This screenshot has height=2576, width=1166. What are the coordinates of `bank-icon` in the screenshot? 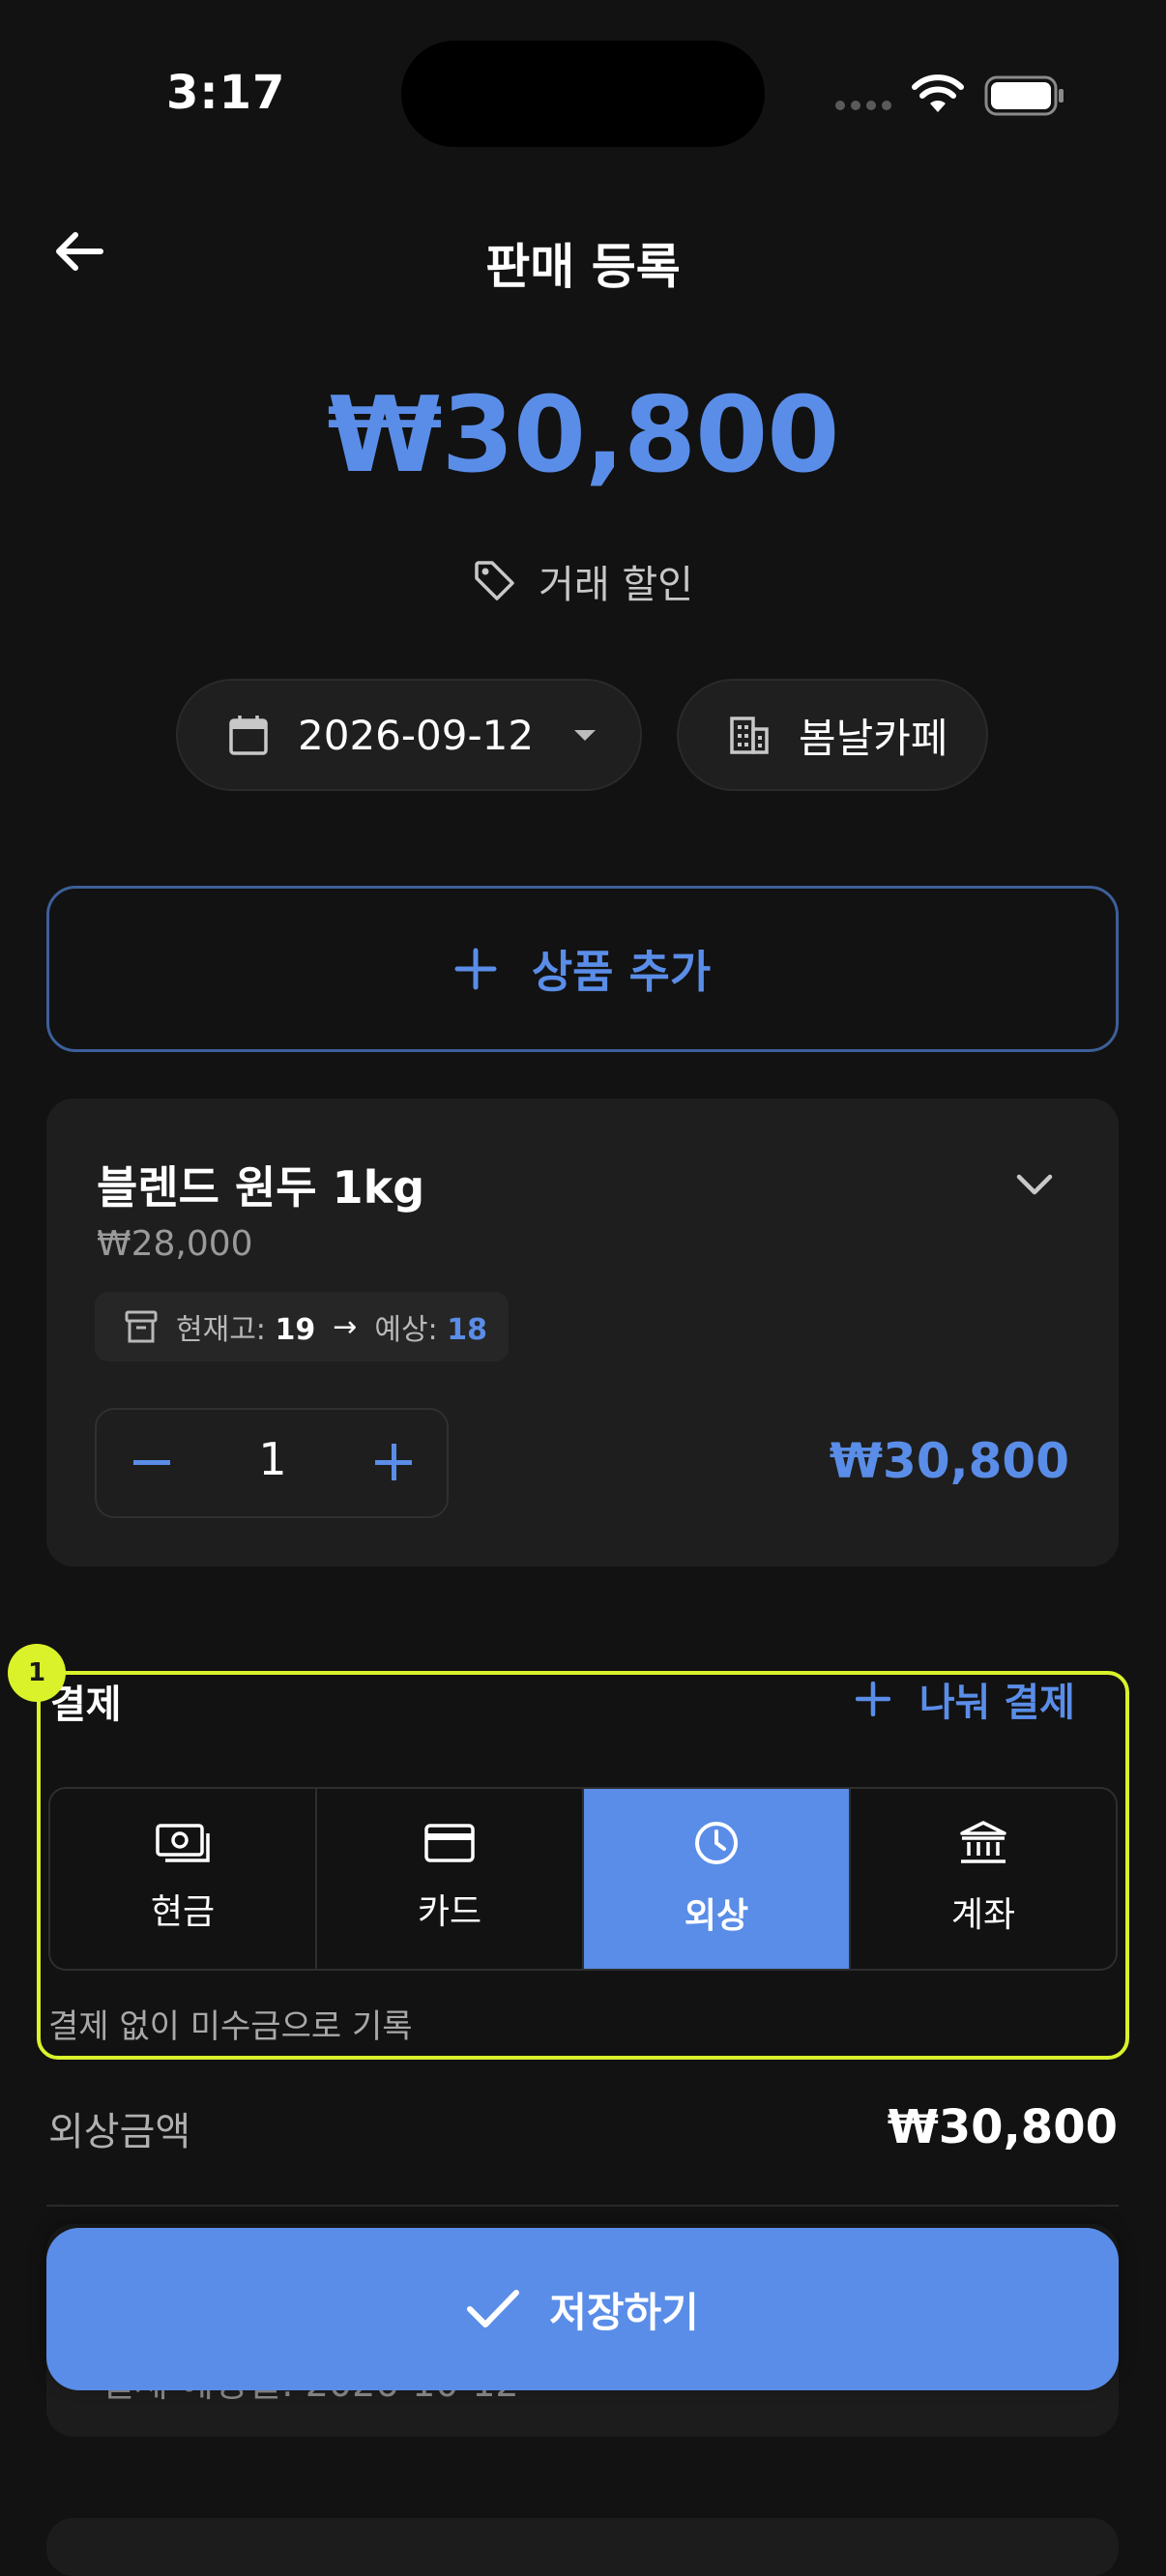 It's located at (983, 1842).